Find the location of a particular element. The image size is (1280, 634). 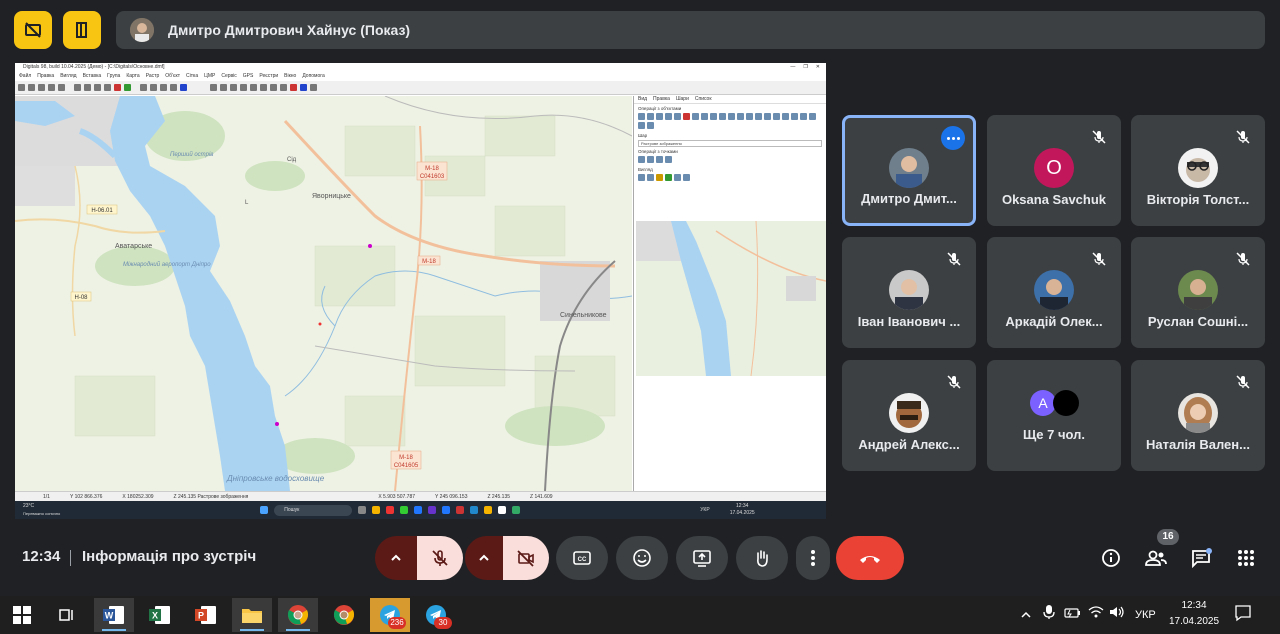

mic-options-button is located at coordinates (396, 558).